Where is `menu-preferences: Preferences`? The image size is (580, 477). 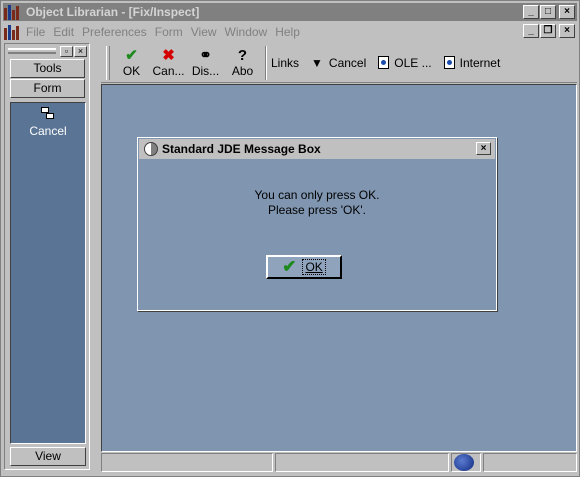
menu-preferences: Preferences is located at coordinates (114, 32).